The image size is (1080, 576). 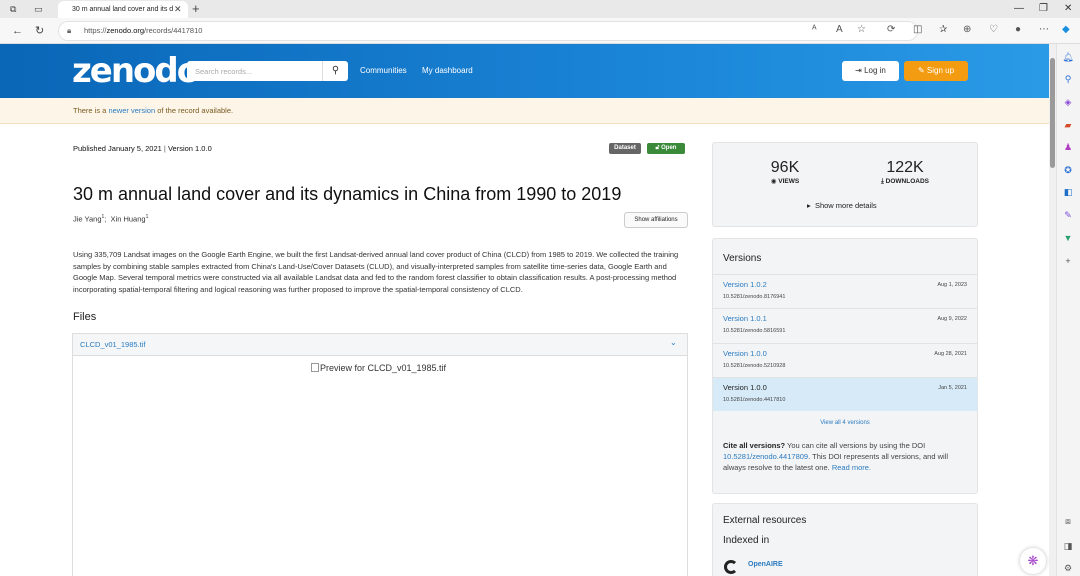 I want to click on notifications-icon: 🔔︎, so click(x=1068, y=57).